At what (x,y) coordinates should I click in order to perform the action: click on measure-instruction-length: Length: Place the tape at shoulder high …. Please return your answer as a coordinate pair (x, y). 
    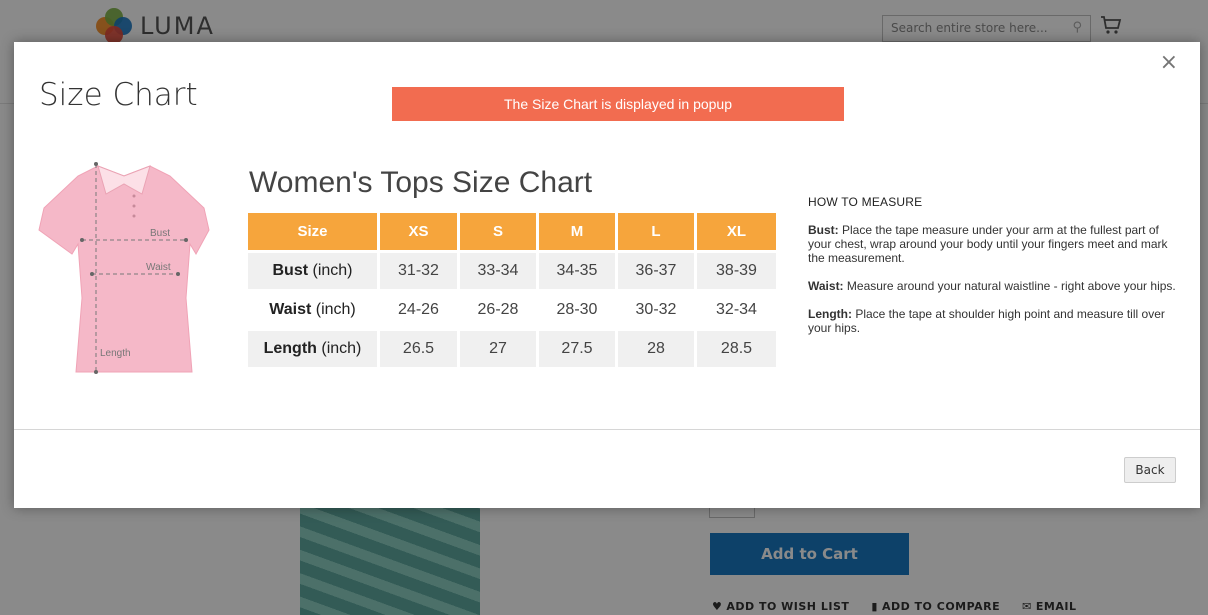
    Looking at the image, I should click on (986, 321).